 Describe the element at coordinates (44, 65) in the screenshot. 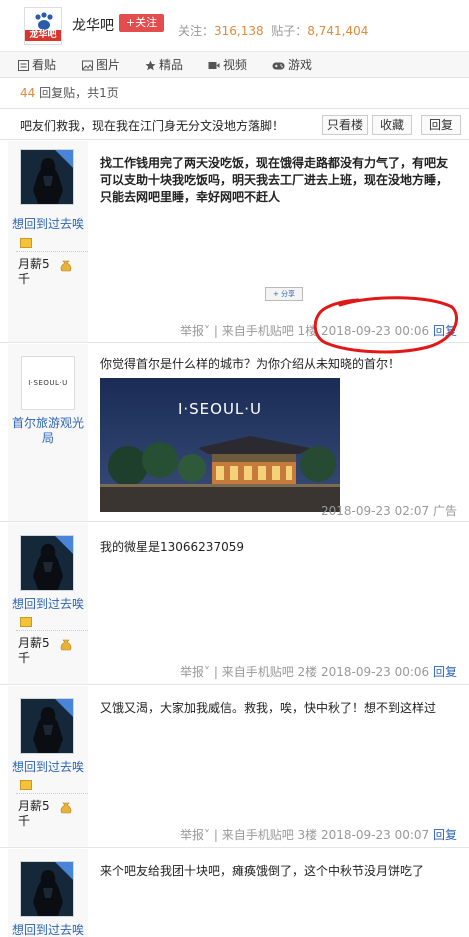

I see `tab-label: 看贴` at that location.